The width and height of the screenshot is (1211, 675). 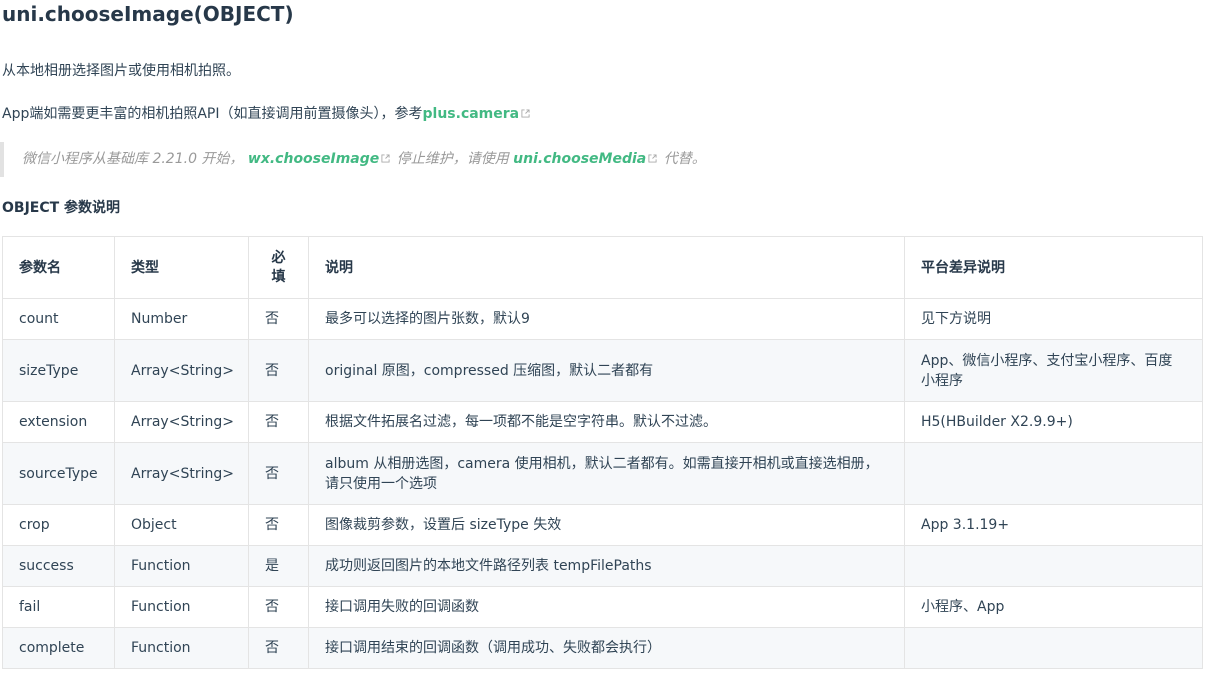 I want to click on header-platform: 平台差异说明, so click(x=1053, y=267).